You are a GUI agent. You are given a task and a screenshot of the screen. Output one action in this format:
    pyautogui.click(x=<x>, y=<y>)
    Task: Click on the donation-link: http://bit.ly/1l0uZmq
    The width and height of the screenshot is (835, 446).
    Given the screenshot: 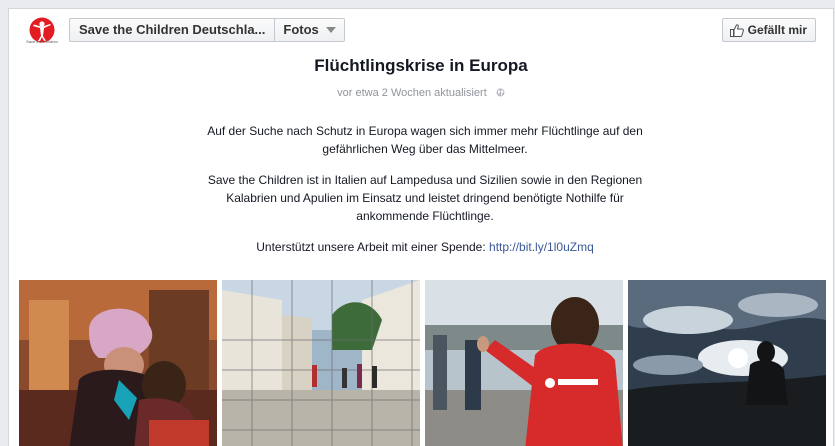 What is the action you would take?
    pyautogui.click(x=541, y=247)
    